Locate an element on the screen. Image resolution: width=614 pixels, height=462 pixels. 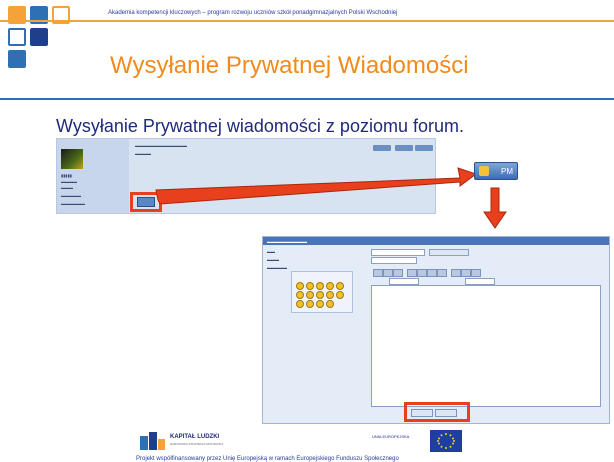
send-buttons-highlight is located at coordinates (437, 412).